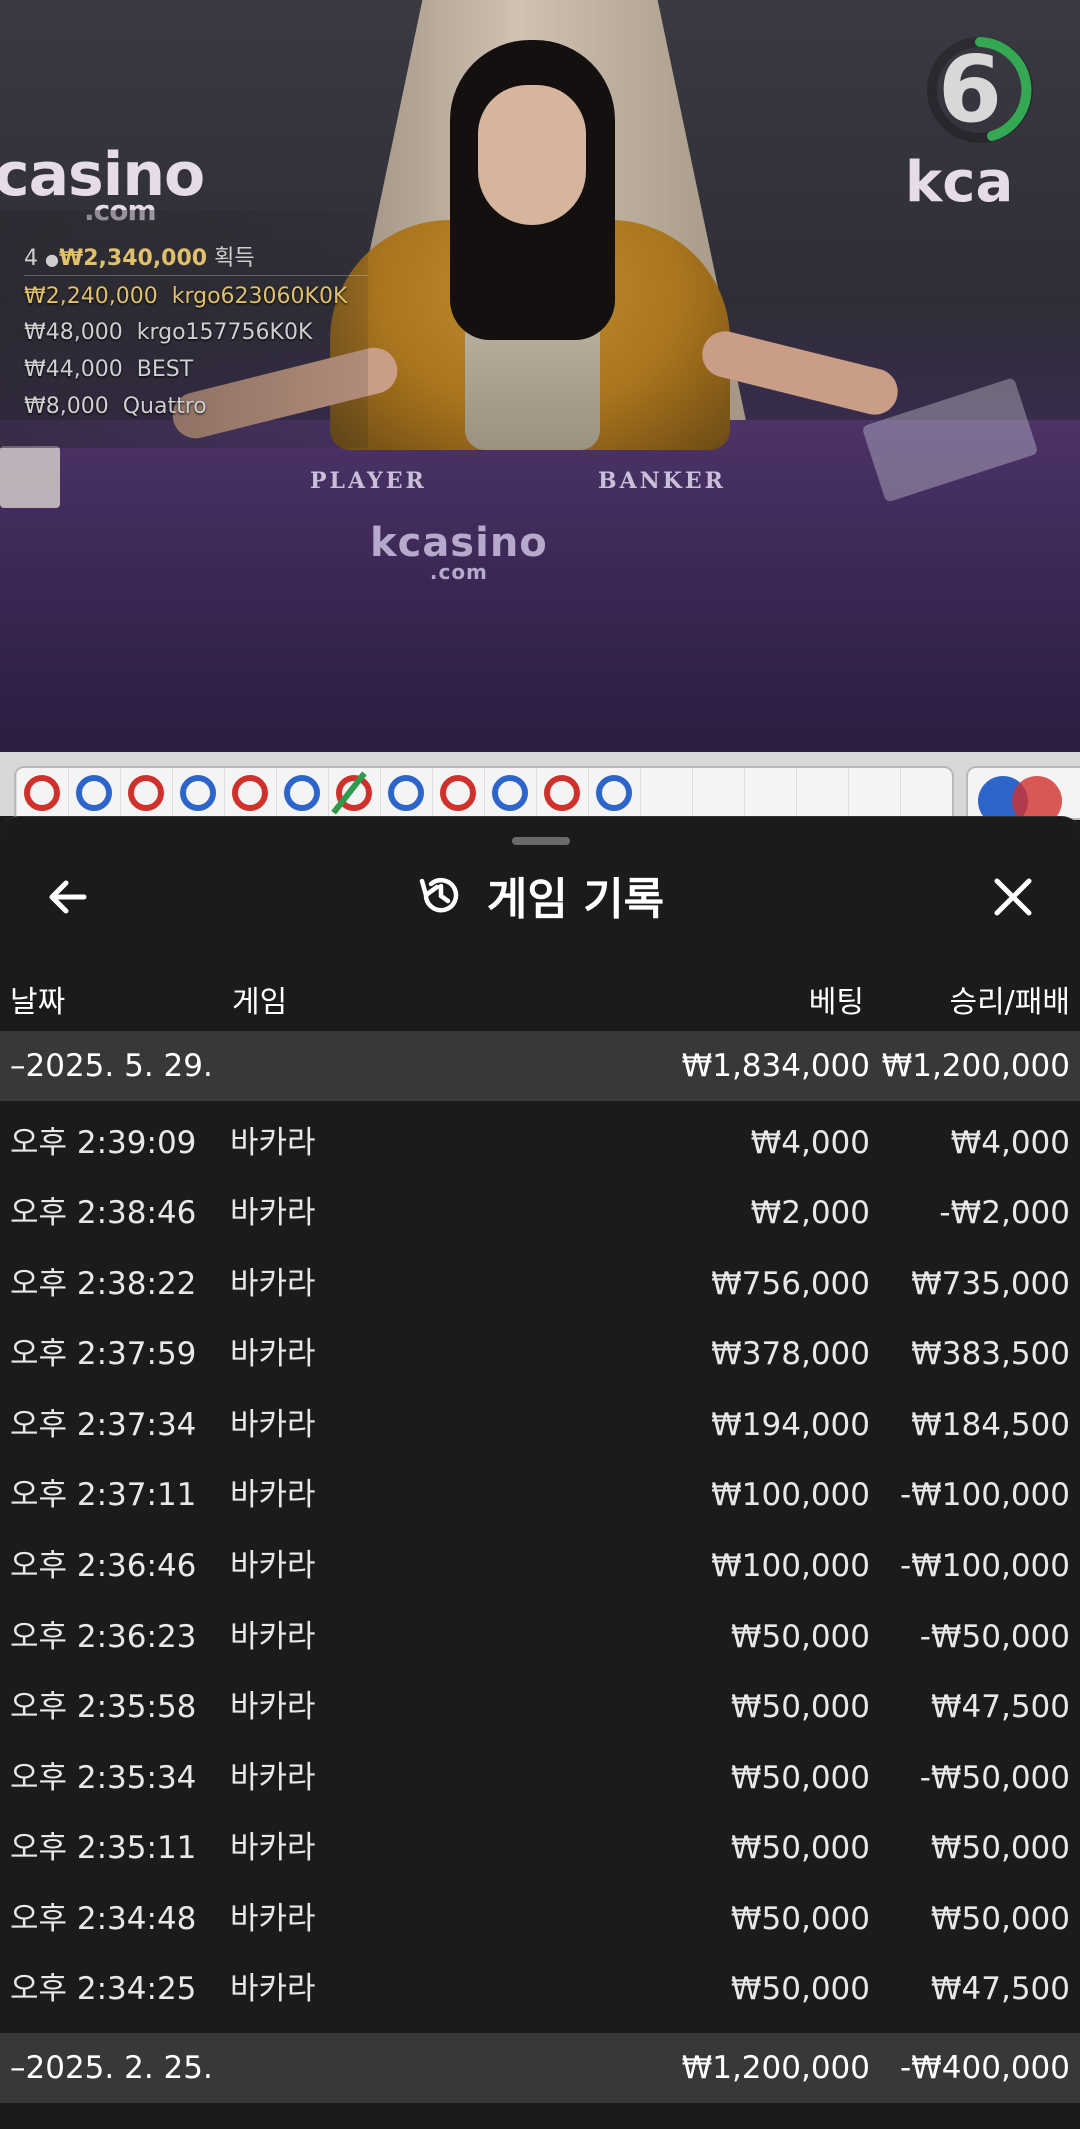 The image size is (1080, 2129). What do you see at coordinates (73, 369) in the screenshot?
I see `winner-amount: ₩44,000` at bounding box center [73, 369].